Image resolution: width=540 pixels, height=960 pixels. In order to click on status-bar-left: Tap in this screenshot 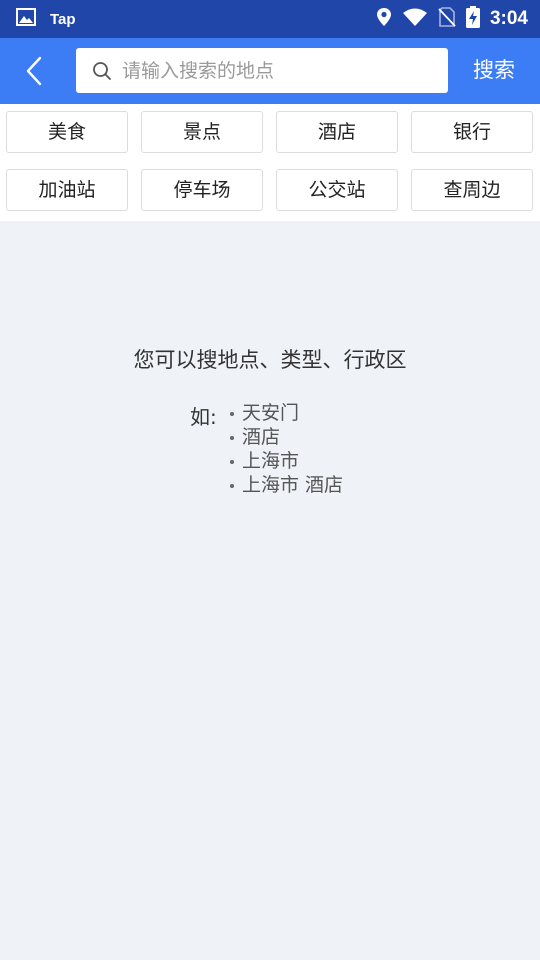, I will do `click(46, 19)`.